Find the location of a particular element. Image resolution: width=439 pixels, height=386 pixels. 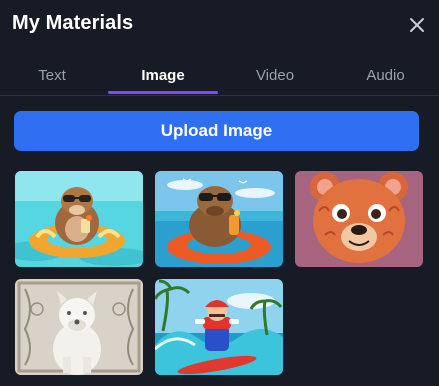

close-icon is located at coordinates (417, 25).